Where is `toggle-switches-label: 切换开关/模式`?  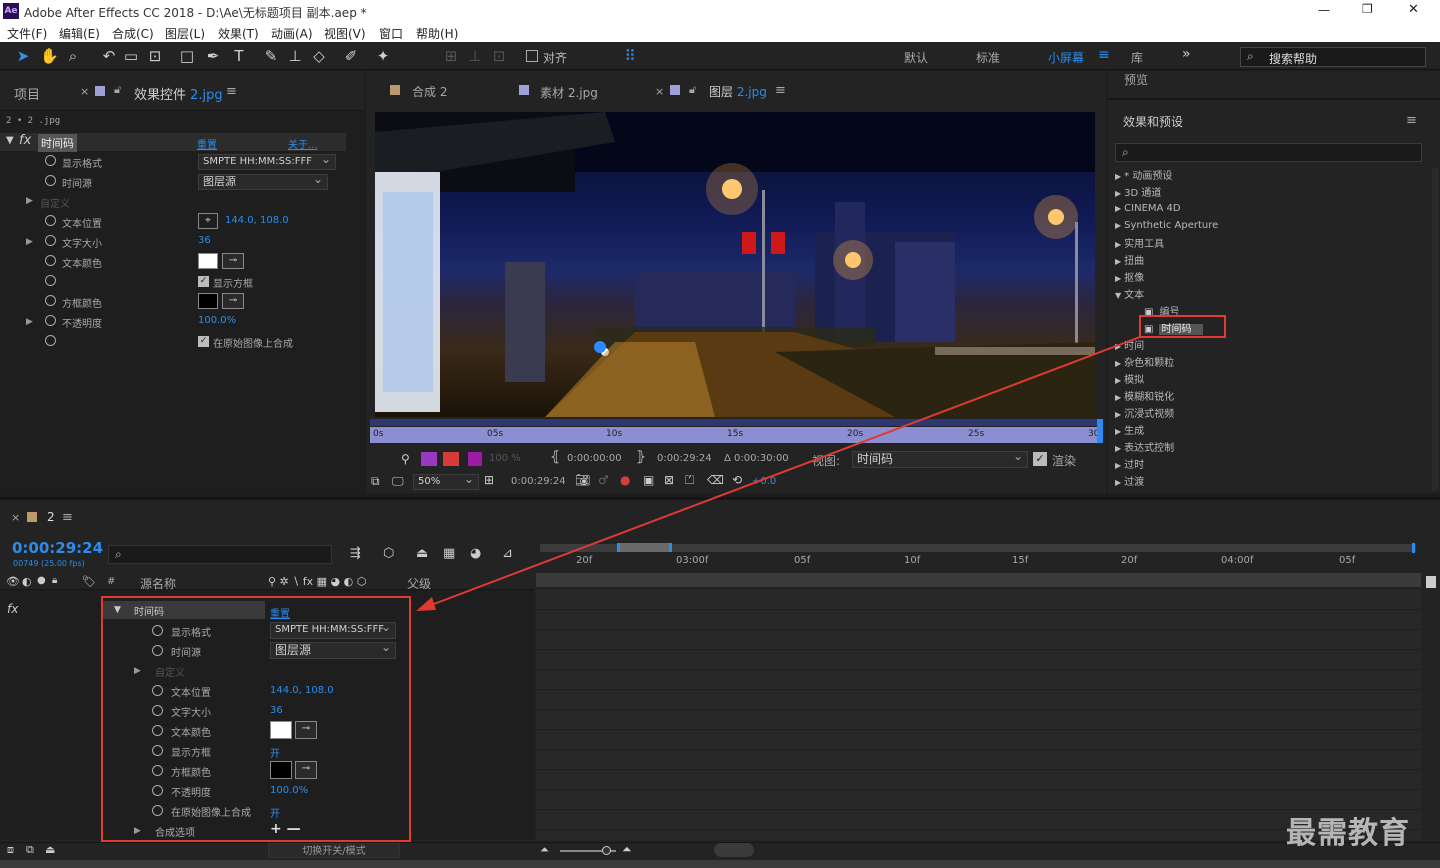
toggle-switches-label: 切换开关/模式 is located at coordinates (334, 851).